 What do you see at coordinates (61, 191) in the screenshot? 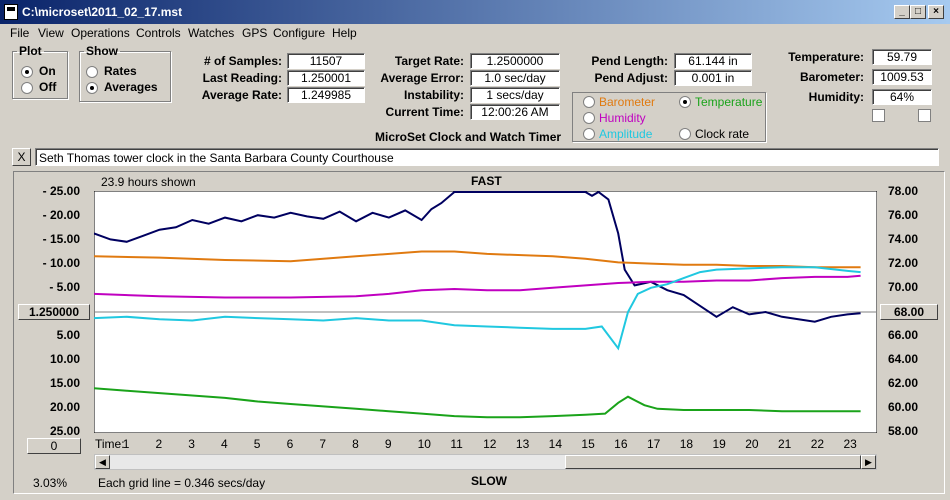
I see `left-tick-label: - 25.00` at bounding box center [61, 191].